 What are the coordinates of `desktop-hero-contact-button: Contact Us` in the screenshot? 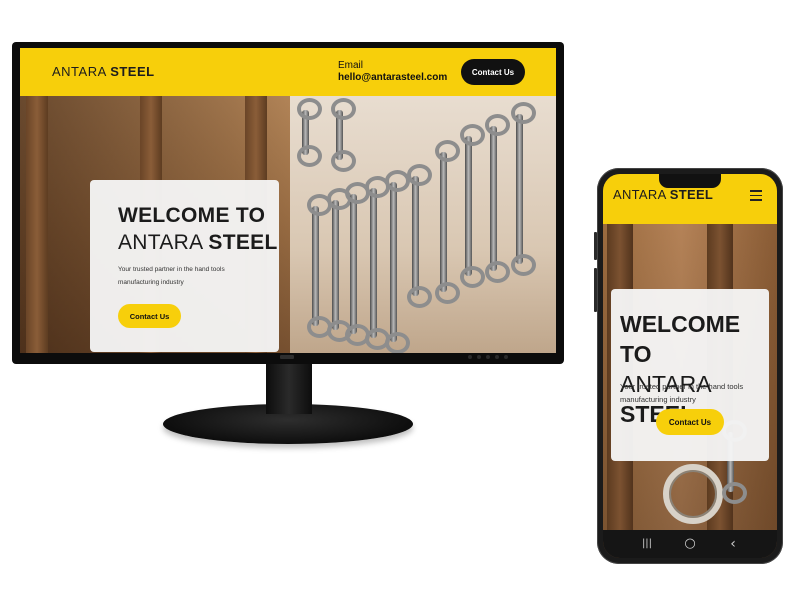 It's located at (149, 316).